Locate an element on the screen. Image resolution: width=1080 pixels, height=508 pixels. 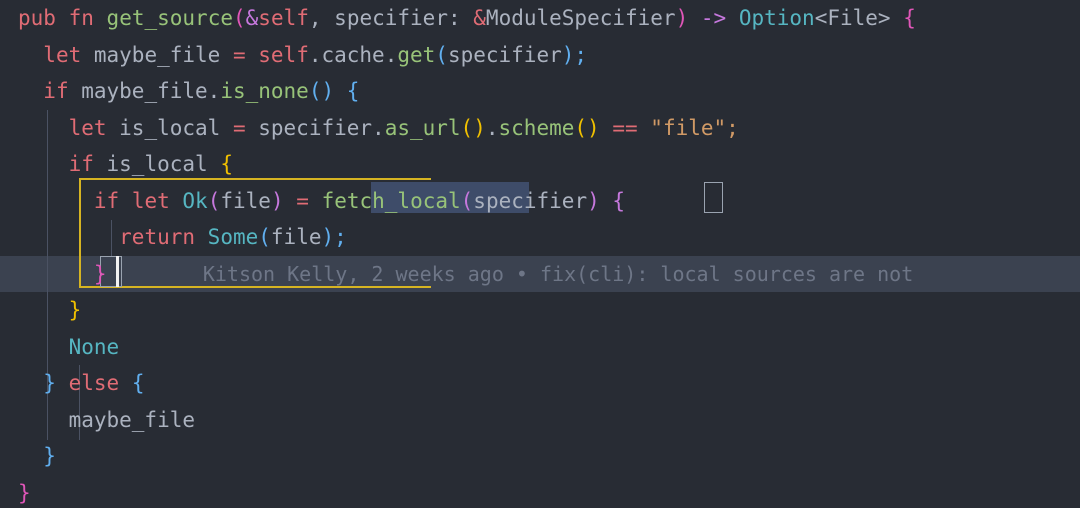
code-token: Some is located at coordinates (233, 237).